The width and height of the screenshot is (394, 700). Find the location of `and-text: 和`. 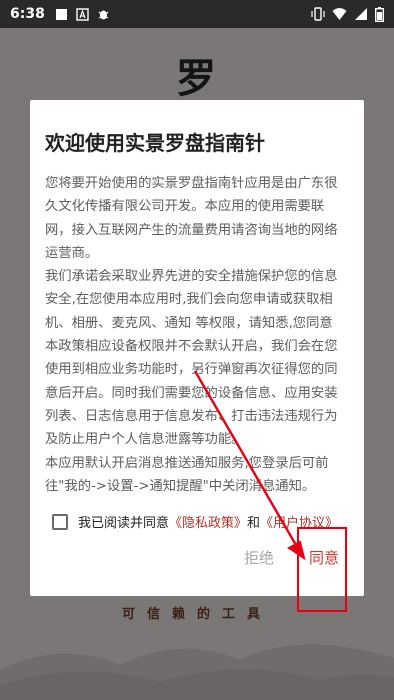

and-text: 和 is located at coordinates (254, 523).